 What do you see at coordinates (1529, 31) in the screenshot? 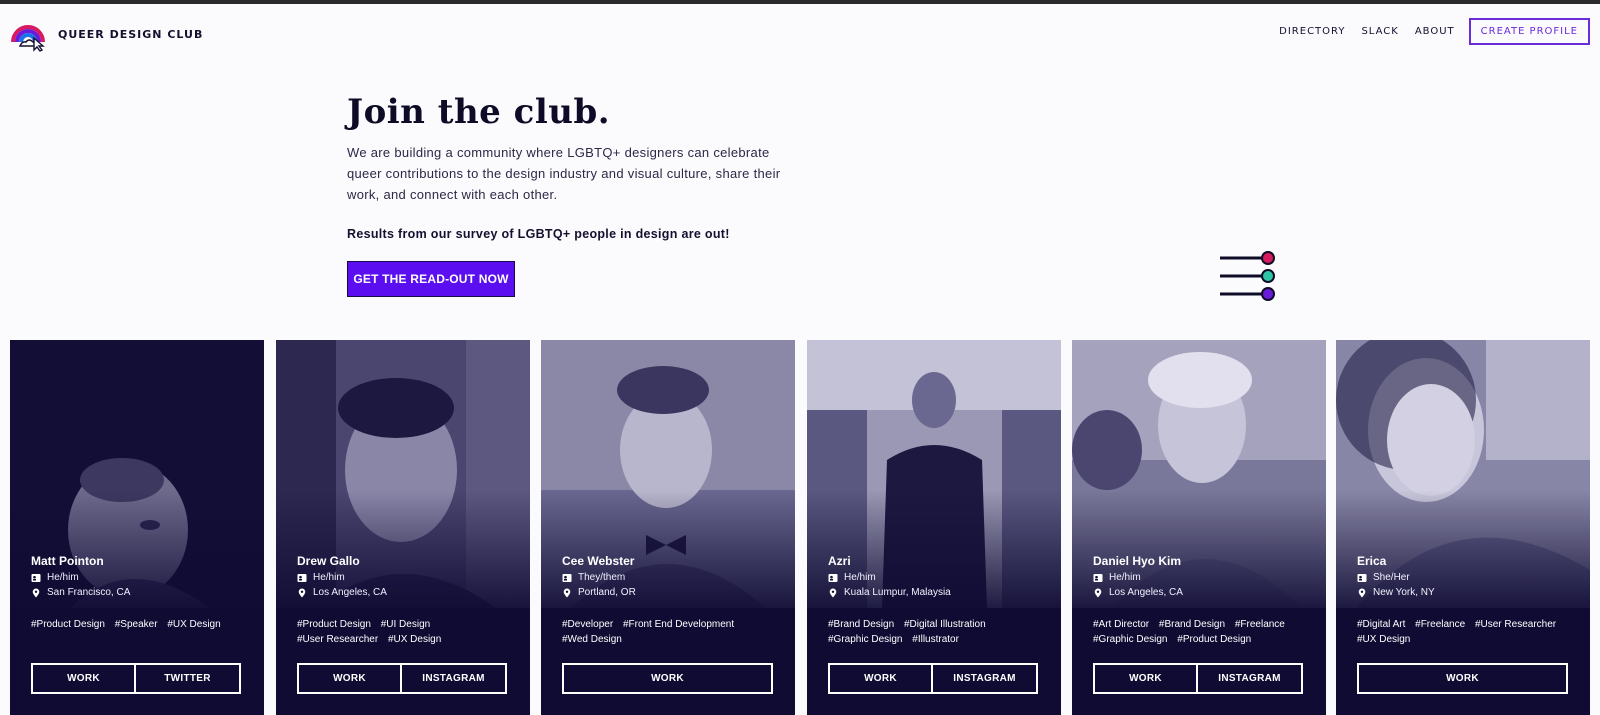
I see `create-profile-button: CREATE PROFILE` at bounding box center [1529, 31].